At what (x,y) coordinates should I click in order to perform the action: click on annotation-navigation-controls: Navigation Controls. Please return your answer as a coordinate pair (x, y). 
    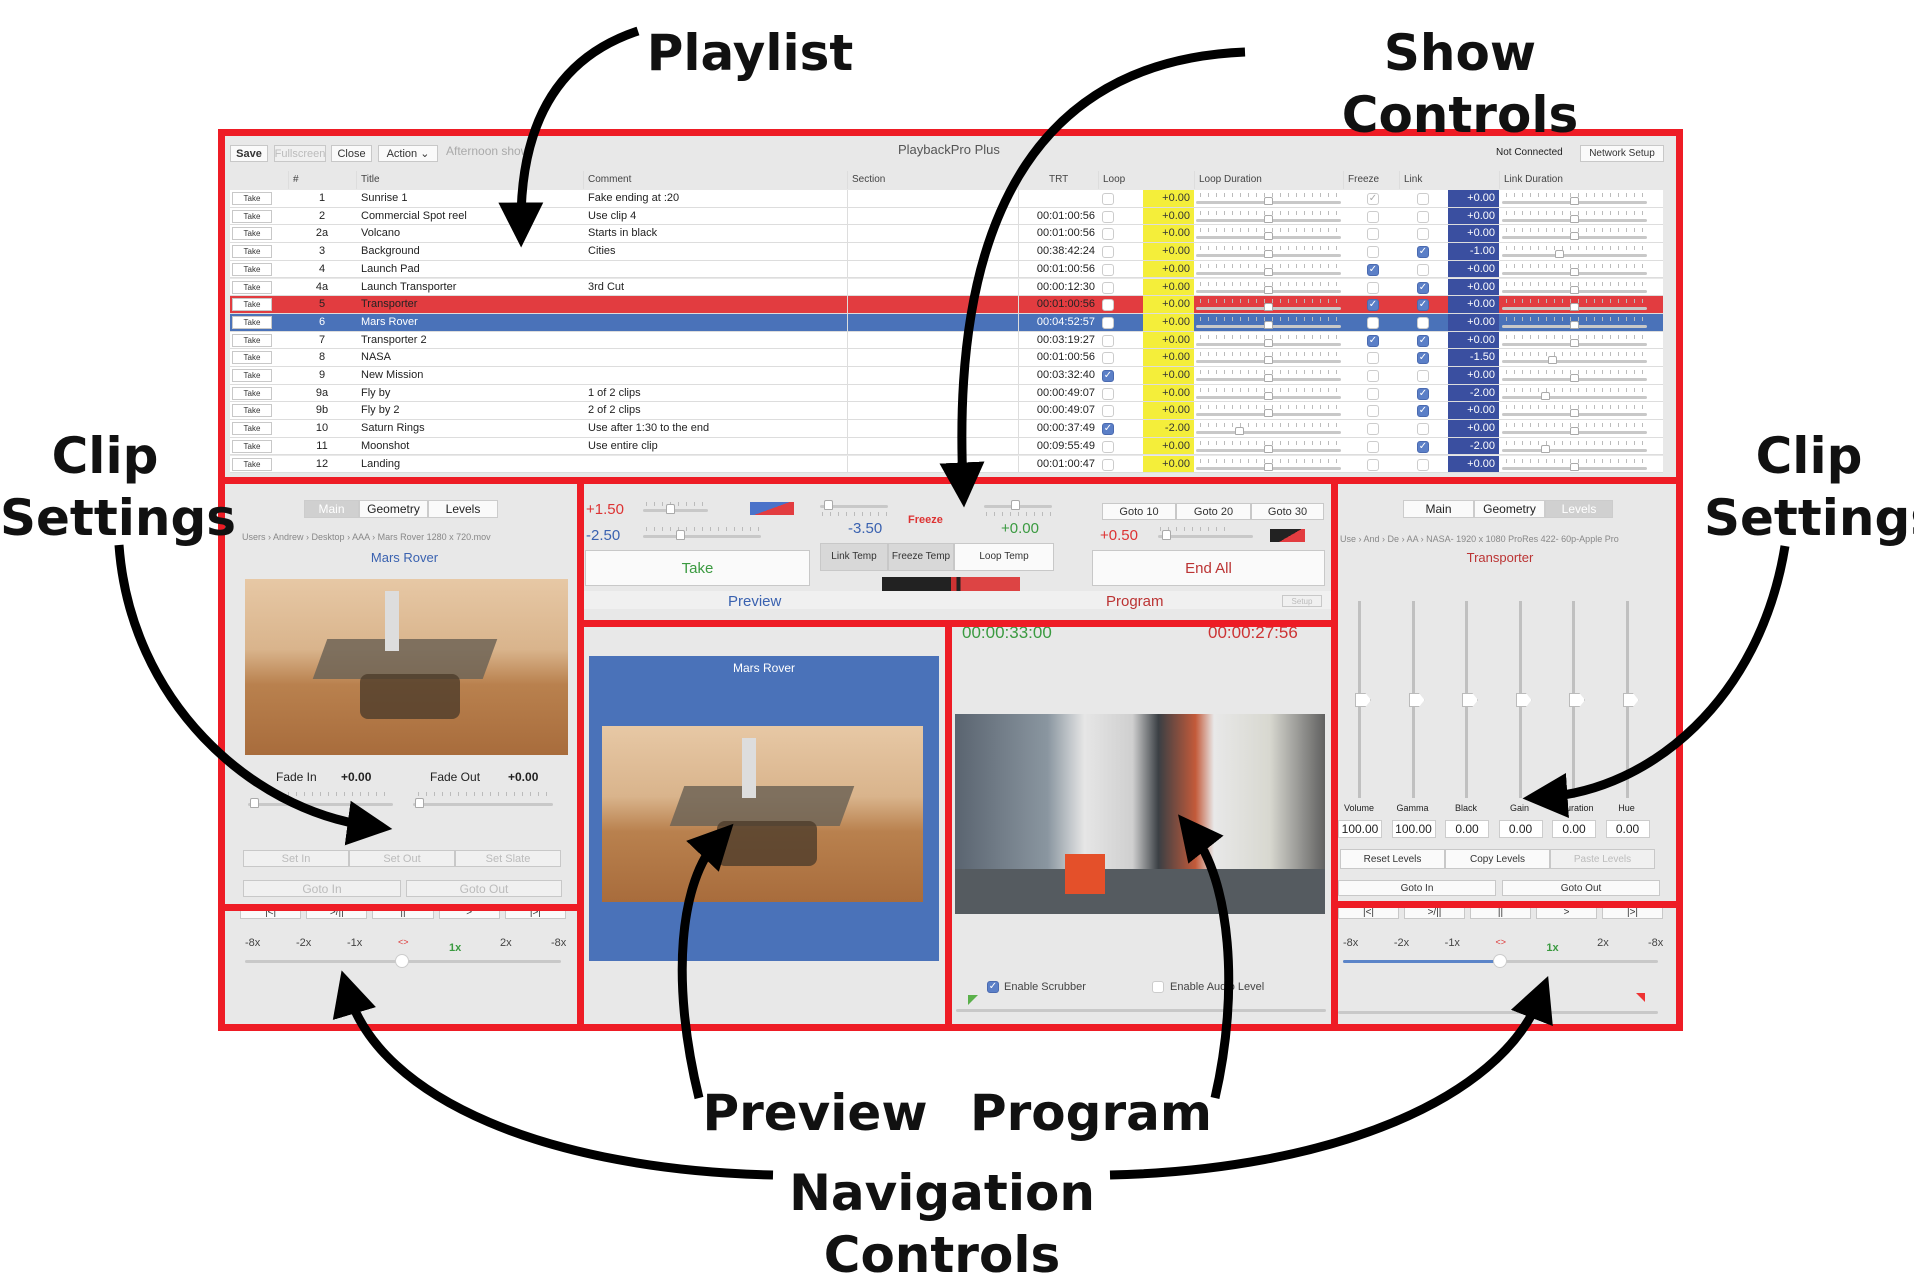
    Looking at the image, I should click on (942, 1224).